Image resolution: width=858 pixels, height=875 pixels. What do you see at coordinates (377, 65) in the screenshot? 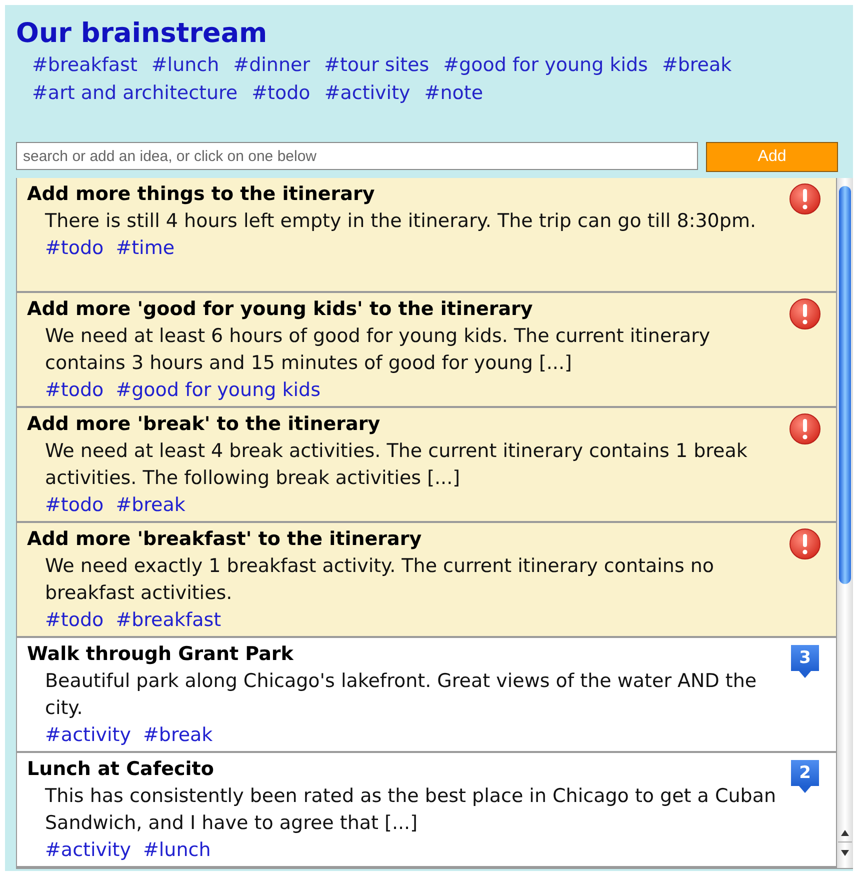
I see `tag-link: #tour sites` at bounding box center [377, 65].